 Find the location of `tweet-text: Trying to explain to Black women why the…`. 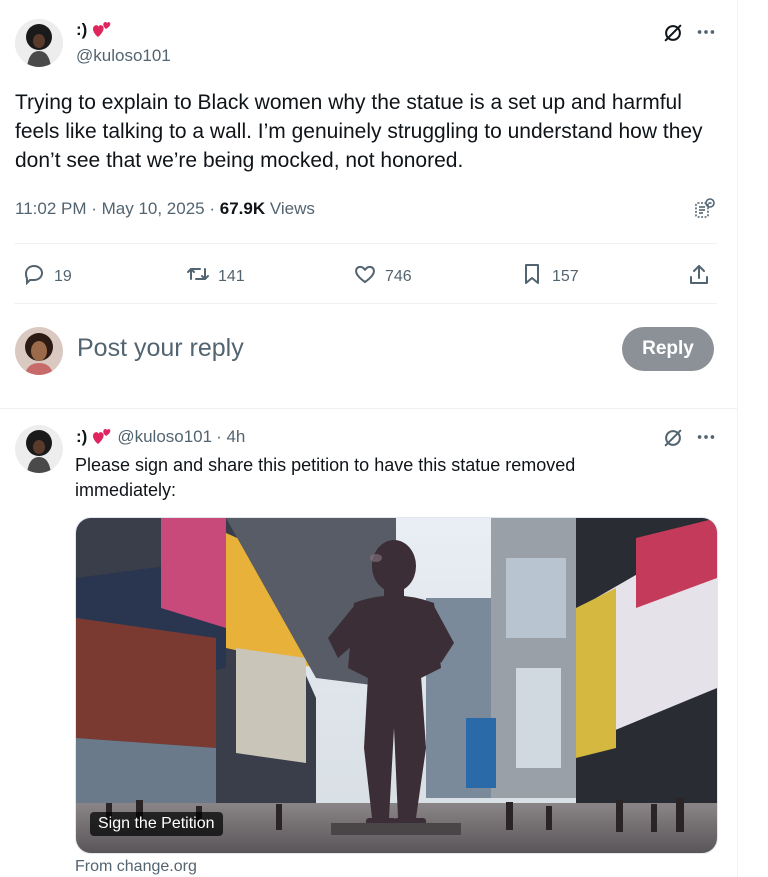

tweet-text: Trying to explain to Black women why the… is located at coordinates (359, 131).